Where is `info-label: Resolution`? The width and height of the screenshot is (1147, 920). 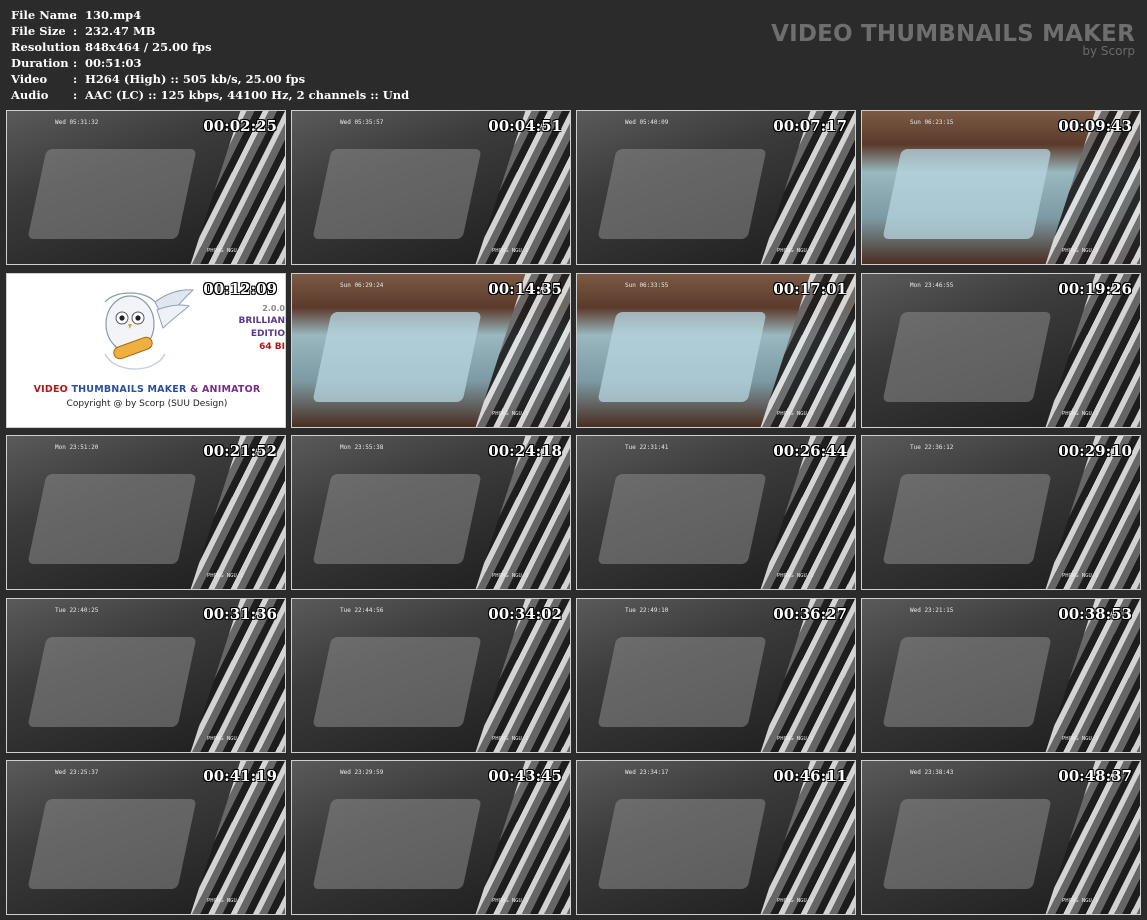
info-label: Resolution is located at coordinates (46, 47).